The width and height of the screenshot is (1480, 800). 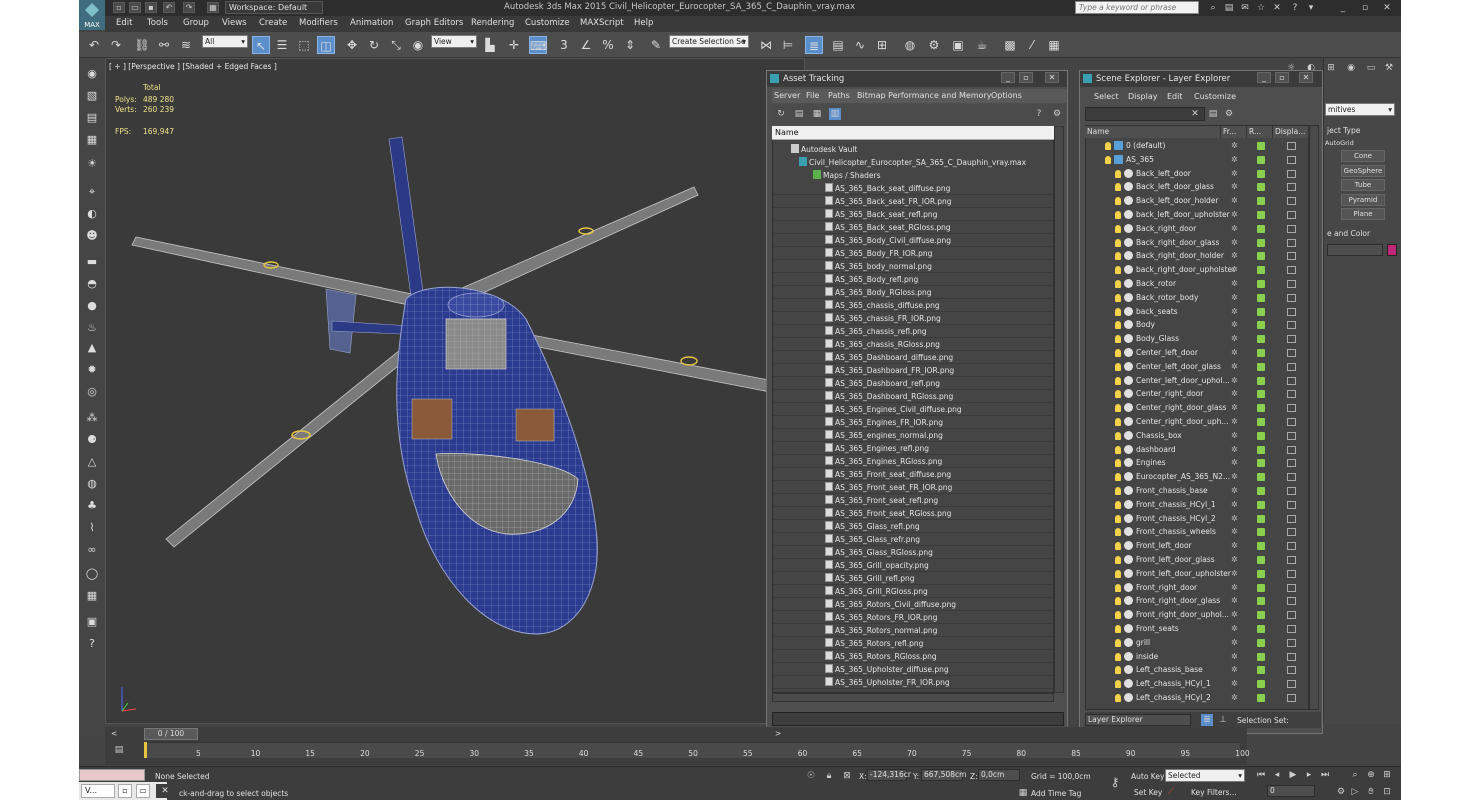 What do you see at coordinates (924, 95) in the screenshot?
I see `asset-menu-bitmap: Bitmap Performance and Memory` at bounding box center [924, 95].